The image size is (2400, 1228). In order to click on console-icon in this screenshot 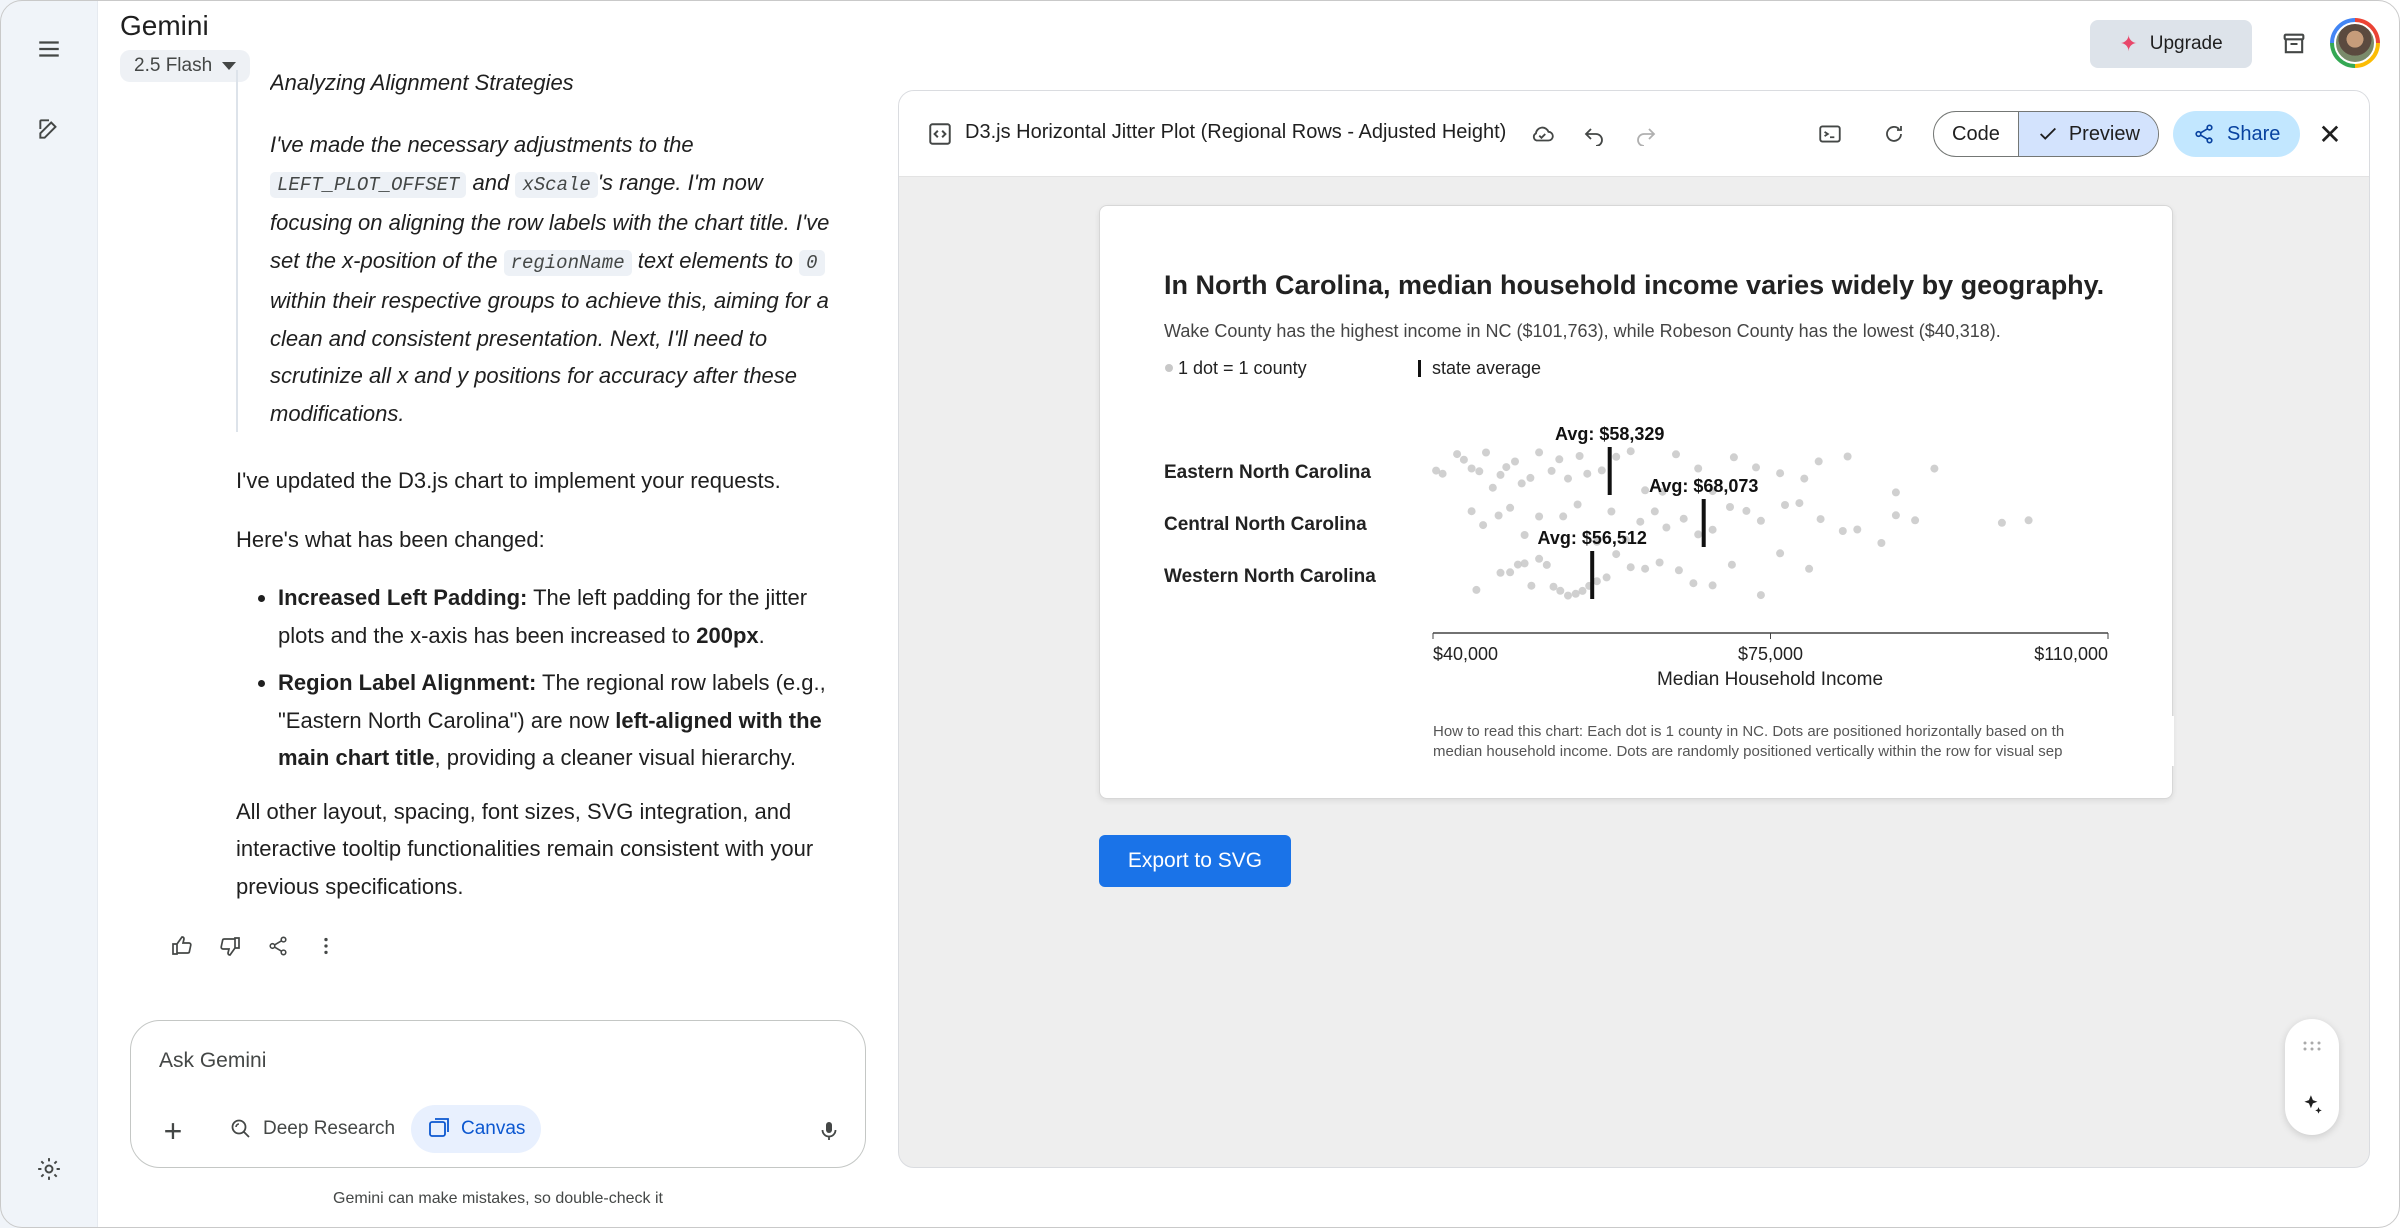, I will do `click(1830, 134)`.